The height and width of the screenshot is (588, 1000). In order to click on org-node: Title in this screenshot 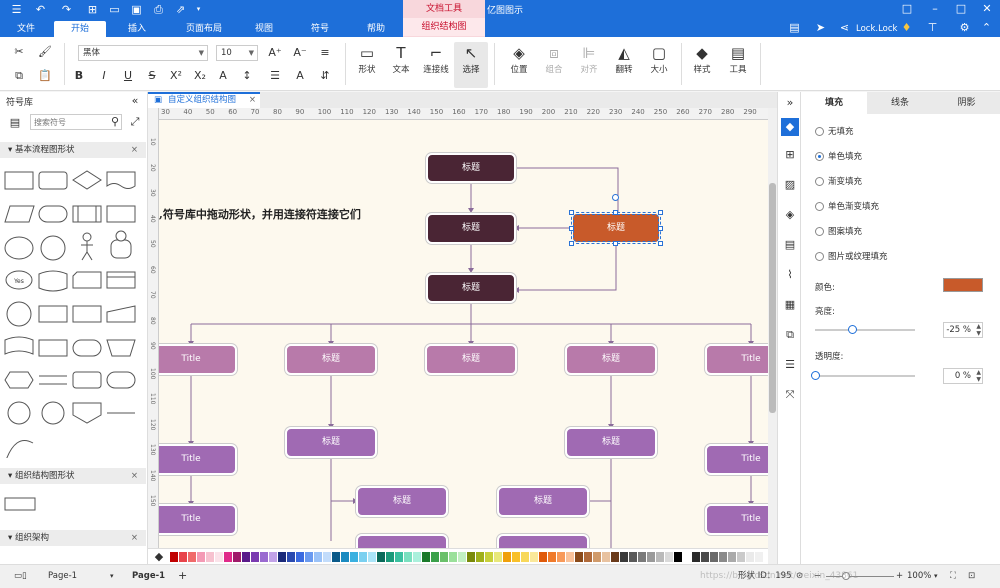, I will do `click(736, 519)`.